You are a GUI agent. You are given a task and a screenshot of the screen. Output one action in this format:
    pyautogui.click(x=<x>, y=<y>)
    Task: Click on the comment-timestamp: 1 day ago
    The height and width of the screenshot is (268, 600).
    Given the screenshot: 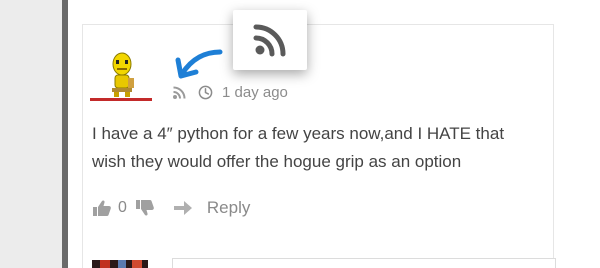 What is the action you would take?
    pyautogui.click(x=255, y=92)
    